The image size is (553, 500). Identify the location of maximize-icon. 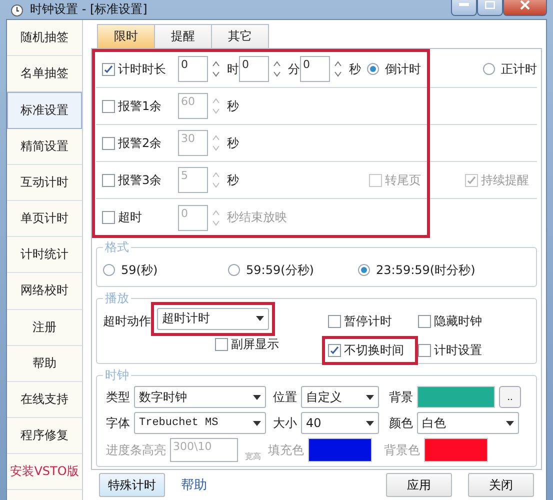
(490, 5).